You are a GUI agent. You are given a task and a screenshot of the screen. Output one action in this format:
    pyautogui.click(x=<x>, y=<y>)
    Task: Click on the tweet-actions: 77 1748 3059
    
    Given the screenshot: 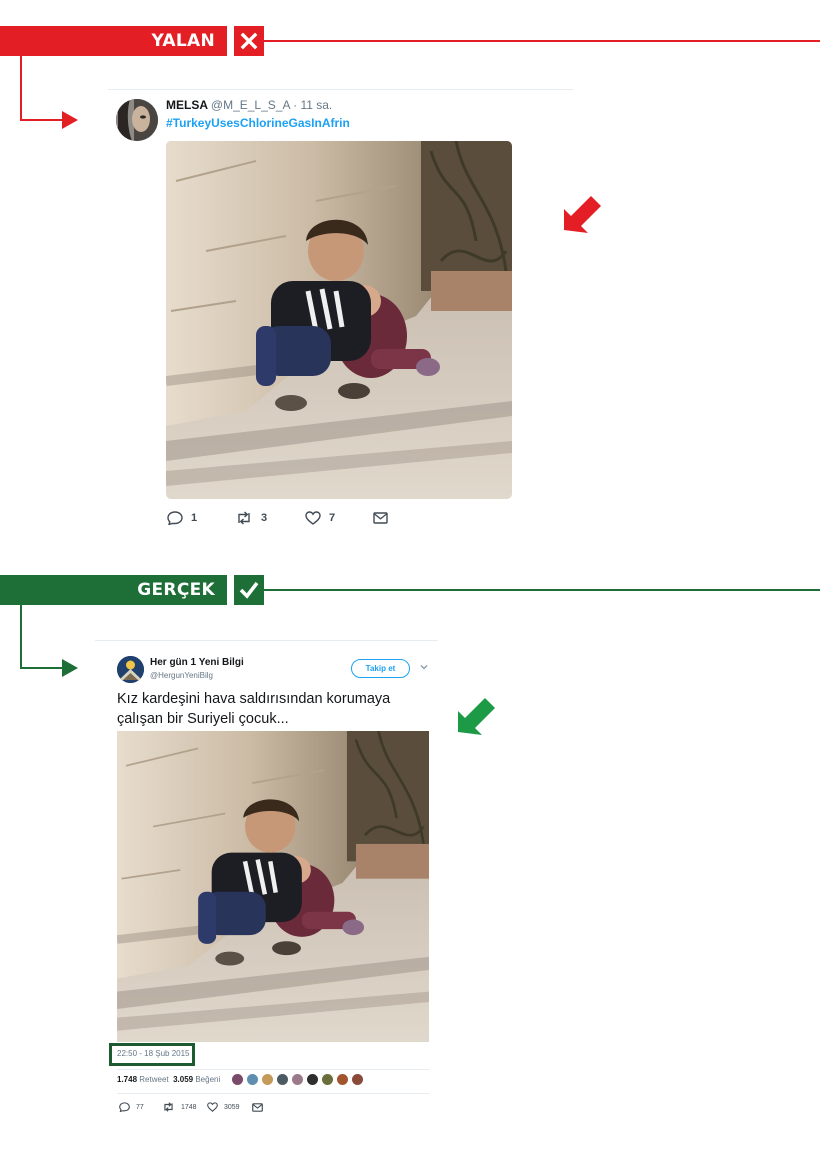 What is the action you would take?
    pyautogui.click(x=219, y=1107)
    